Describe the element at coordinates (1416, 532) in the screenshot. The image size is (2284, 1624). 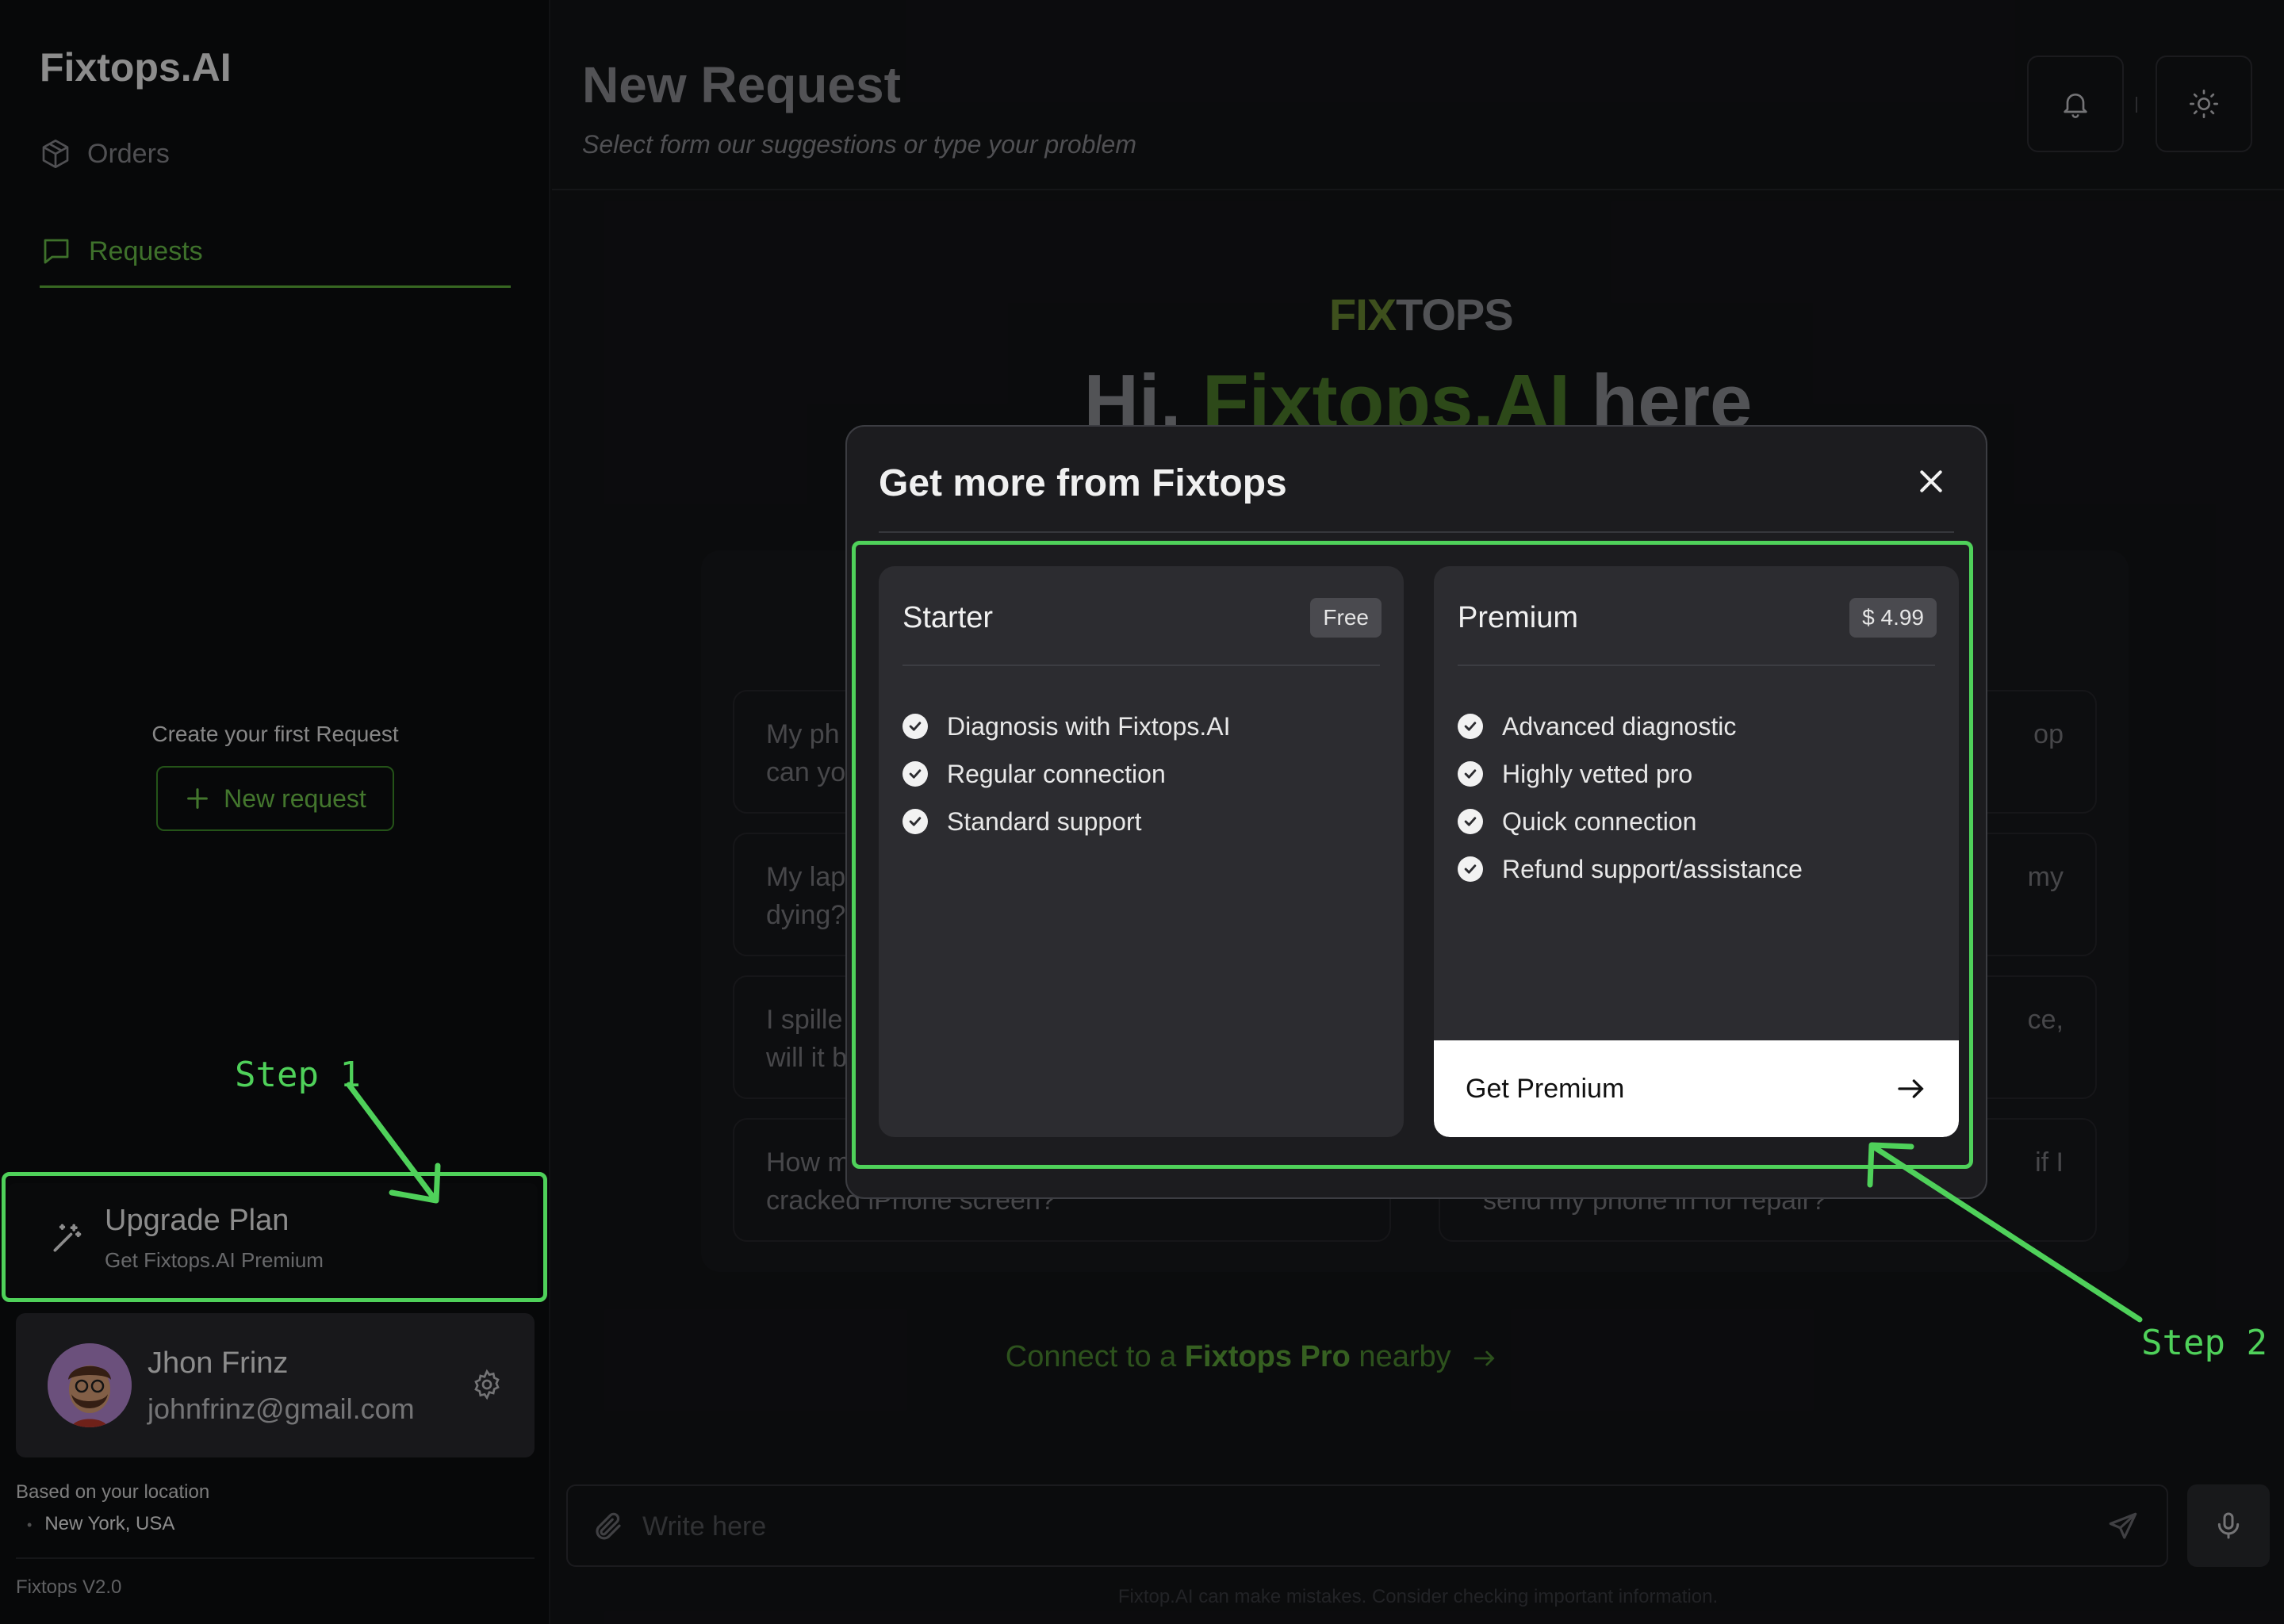
I see `divider` at that location.